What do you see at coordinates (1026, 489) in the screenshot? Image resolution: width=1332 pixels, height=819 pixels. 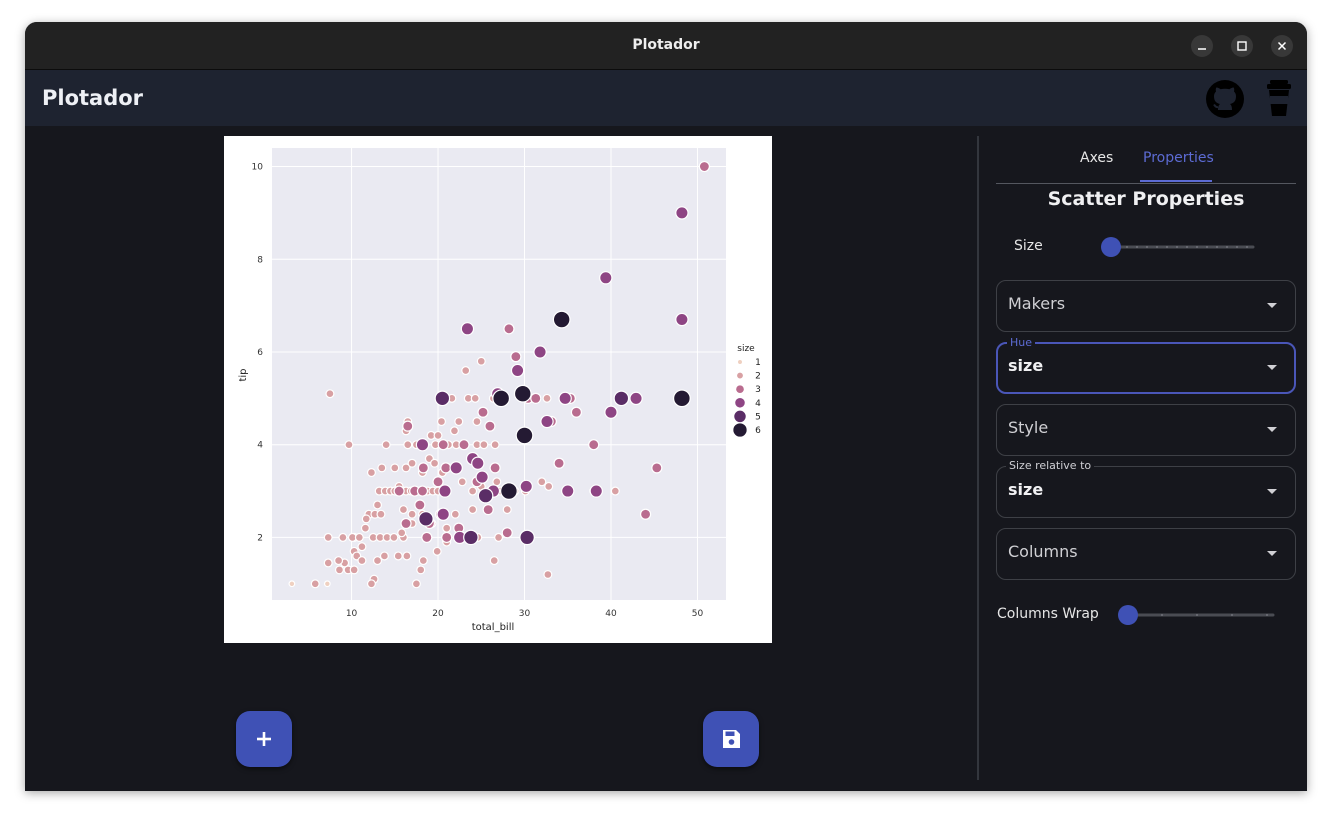 I see `size-relative-value: size` at bounding box center [1026, 489].